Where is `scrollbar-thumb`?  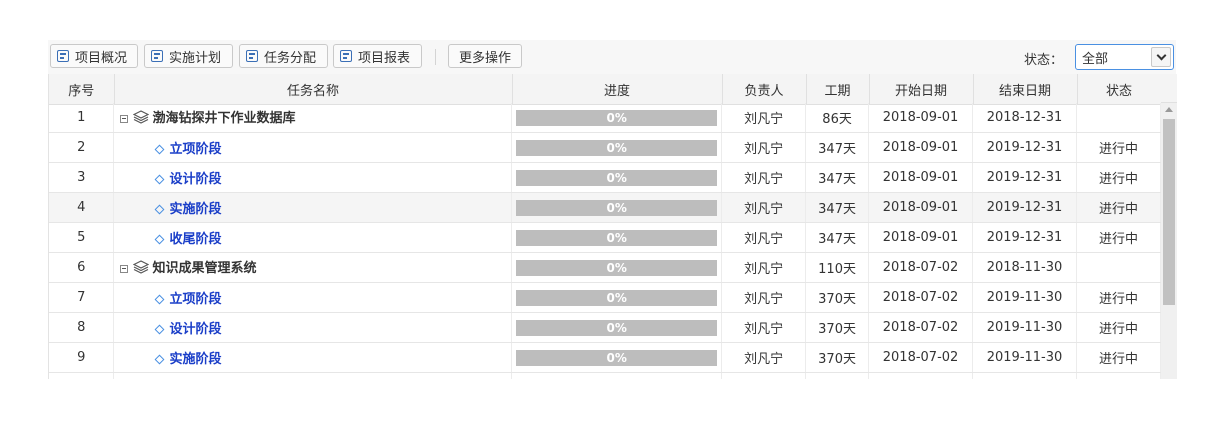
scrollbar-thumb is located at coordinates (1169, 212).